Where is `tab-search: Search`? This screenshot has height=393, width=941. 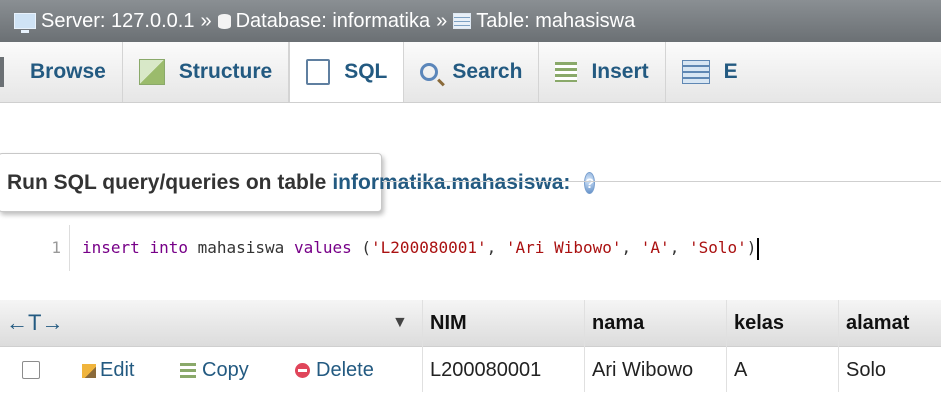 tab-search: Search is located at coordinates (472, 72).